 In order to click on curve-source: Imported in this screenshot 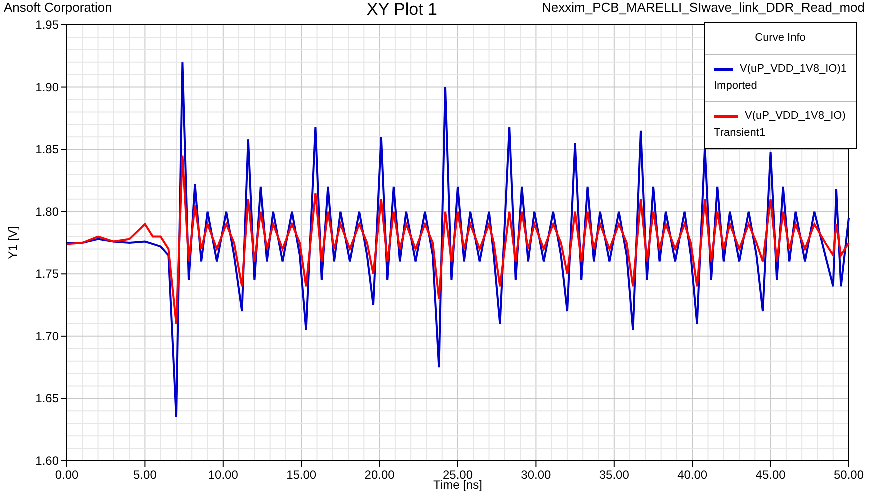, I will do `click(736, 86)`.